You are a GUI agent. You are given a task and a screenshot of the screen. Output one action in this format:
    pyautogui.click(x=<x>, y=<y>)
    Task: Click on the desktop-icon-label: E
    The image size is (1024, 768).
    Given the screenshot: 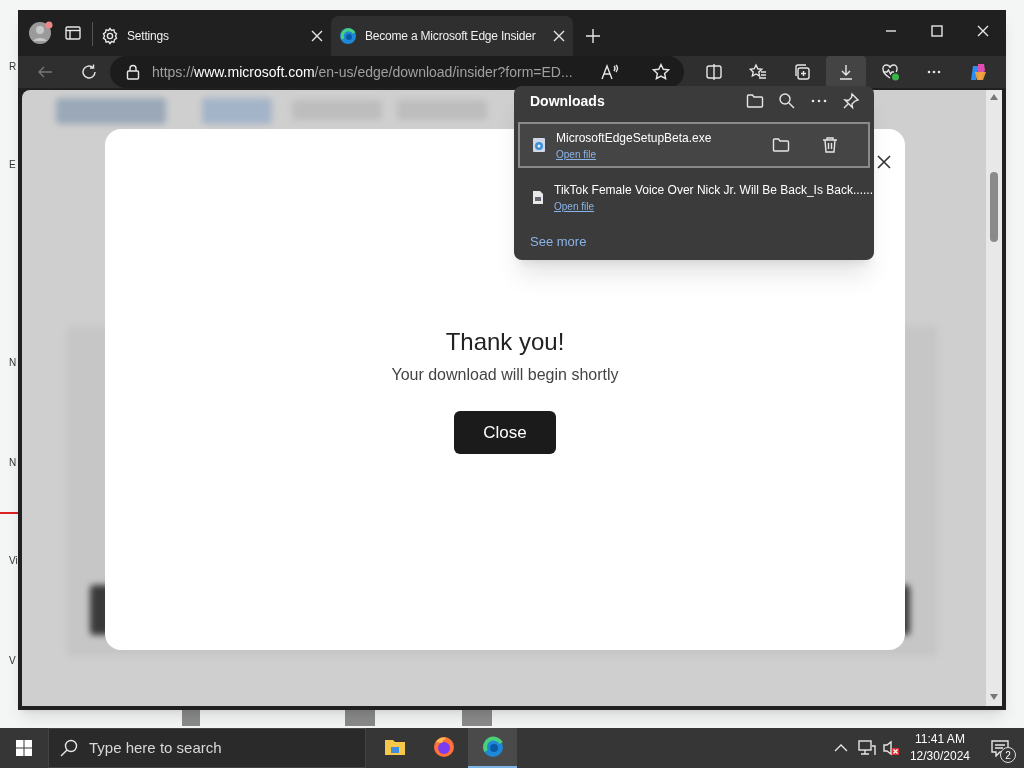 What is the action you would take?
    pyautogui.click(x=12, y=165)
    